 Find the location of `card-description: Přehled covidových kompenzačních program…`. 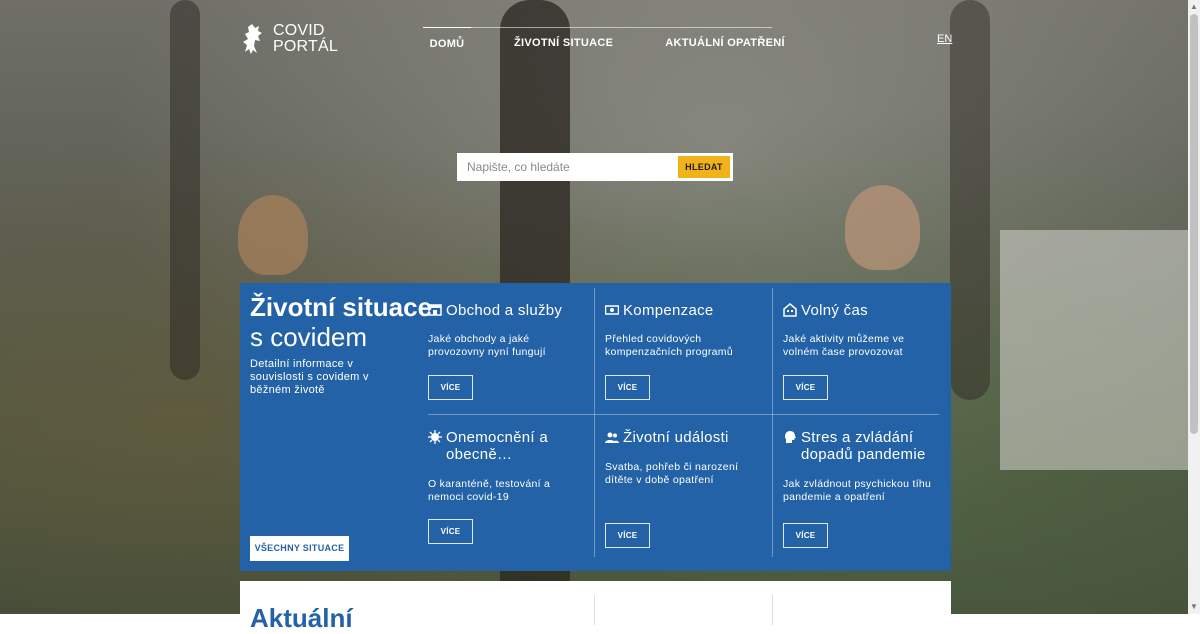

card-description: Přehled covidových kompenzačních program… is located at coordinates (669, 345).